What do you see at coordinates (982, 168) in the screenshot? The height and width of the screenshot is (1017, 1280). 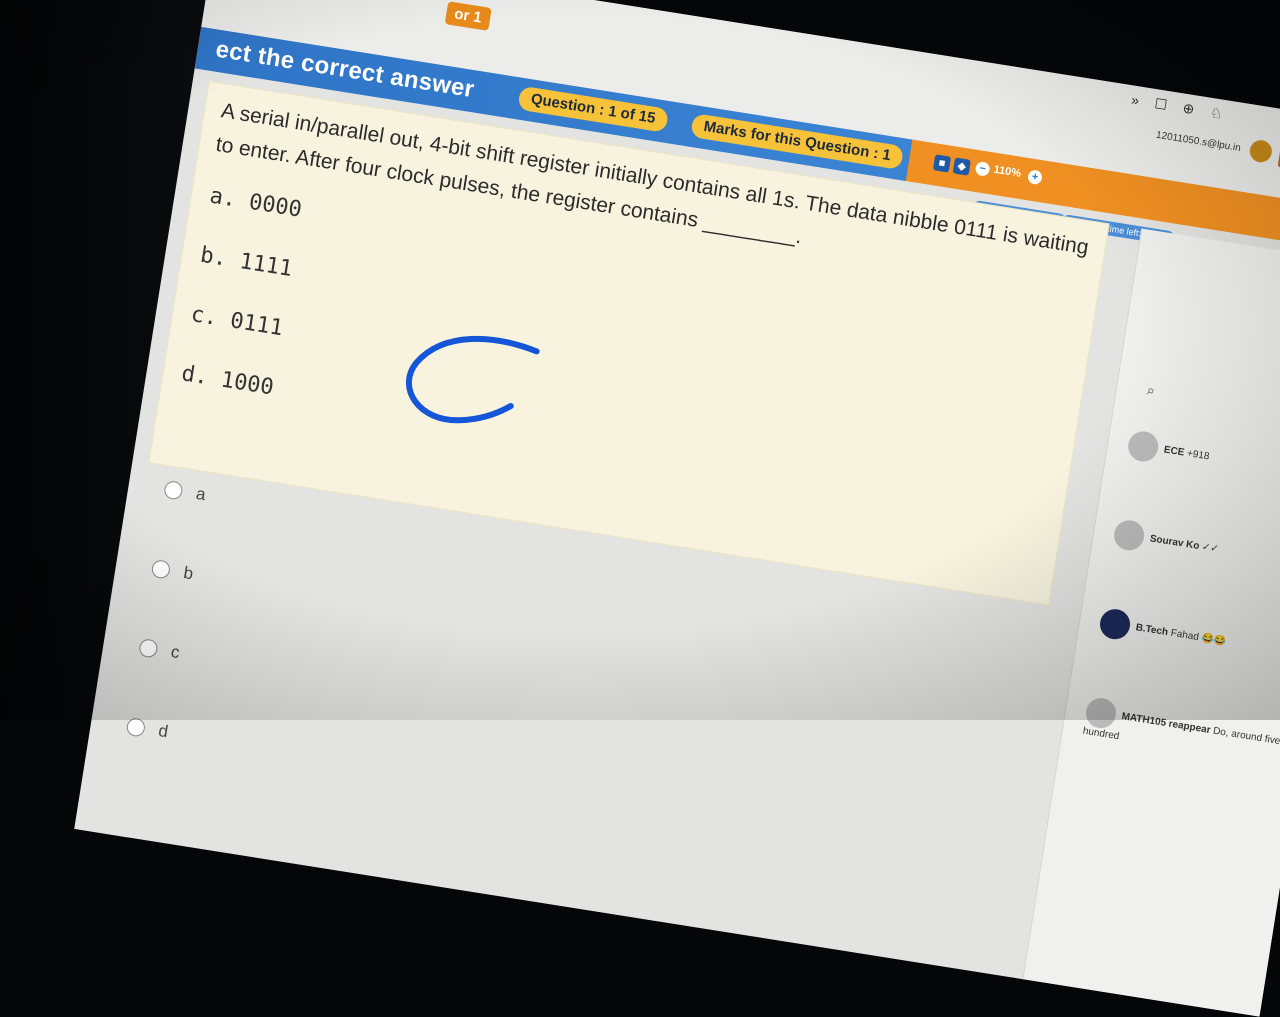 I see `zoom-out-button: −` at bounding box center [982, 168].